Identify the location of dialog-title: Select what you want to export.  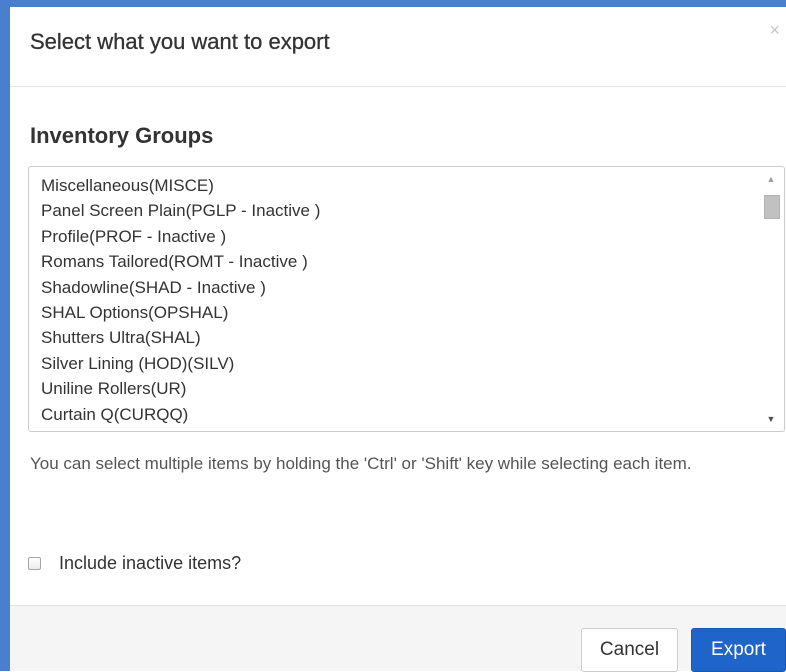
(180, 41).